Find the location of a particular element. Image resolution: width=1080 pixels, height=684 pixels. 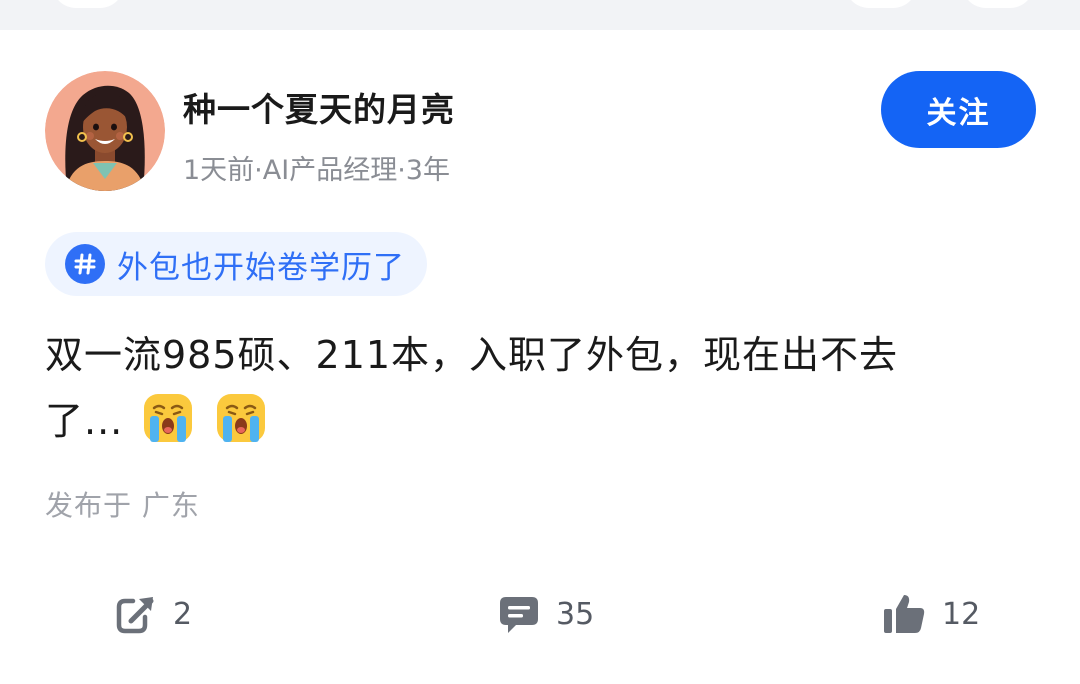

share-count: 2 is located at coordinates (183, 614).